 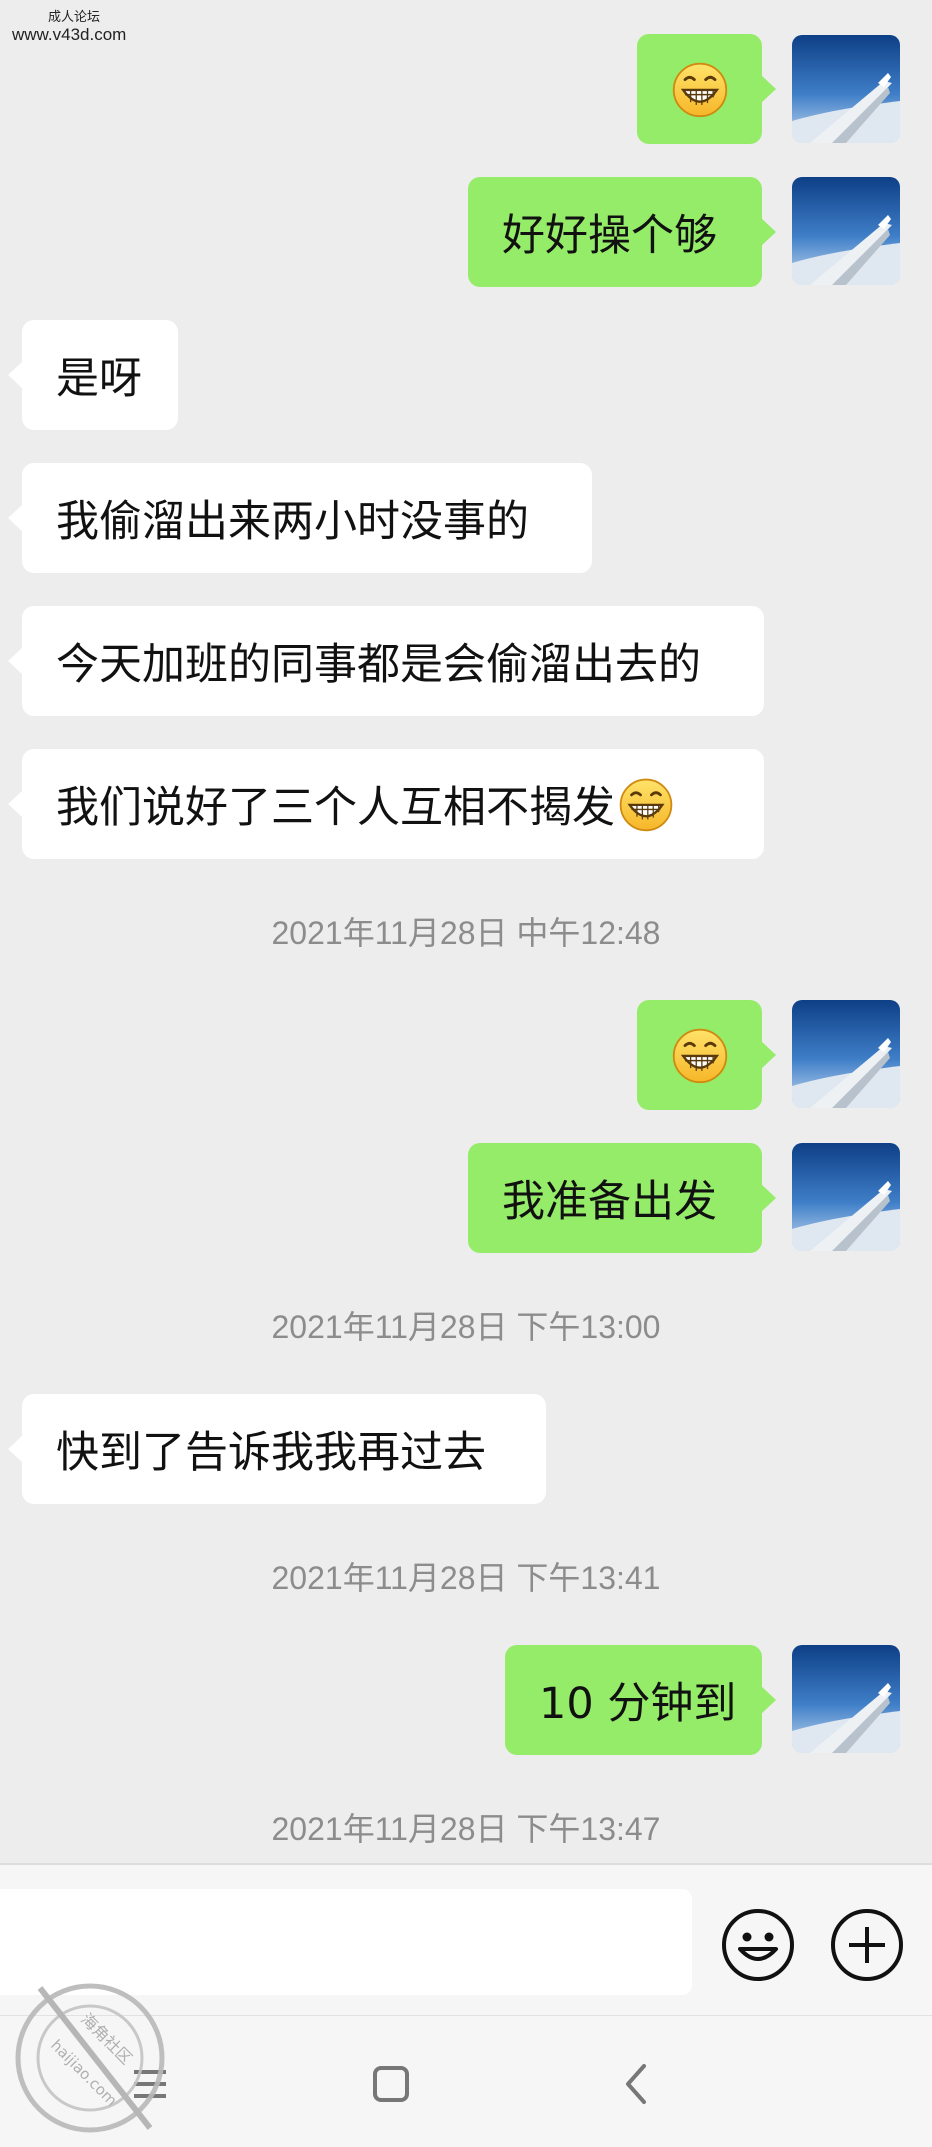 What do you see at coordinates (466, 2081) in the screenshot?
I see `system-navigation-bar` at bounding box center [466, 2081].